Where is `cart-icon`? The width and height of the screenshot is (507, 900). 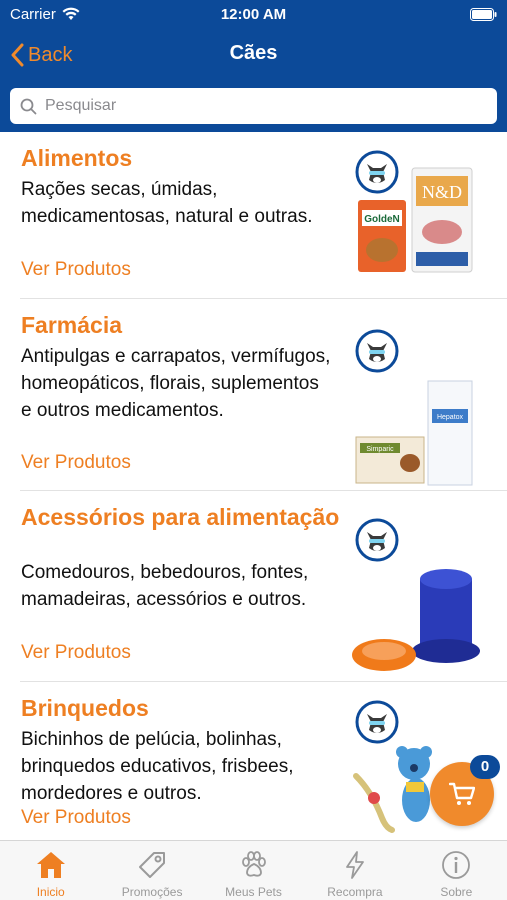
cart-icon is located at coordinates (462, 793).